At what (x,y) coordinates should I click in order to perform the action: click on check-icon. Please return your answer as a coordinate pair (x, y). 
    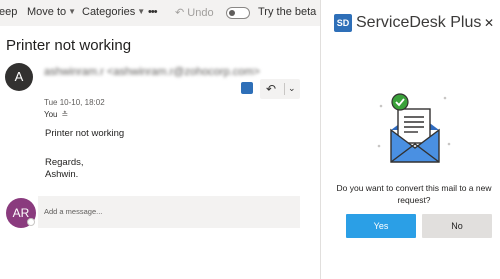
    Looking at the image, I should click on (400, 102).